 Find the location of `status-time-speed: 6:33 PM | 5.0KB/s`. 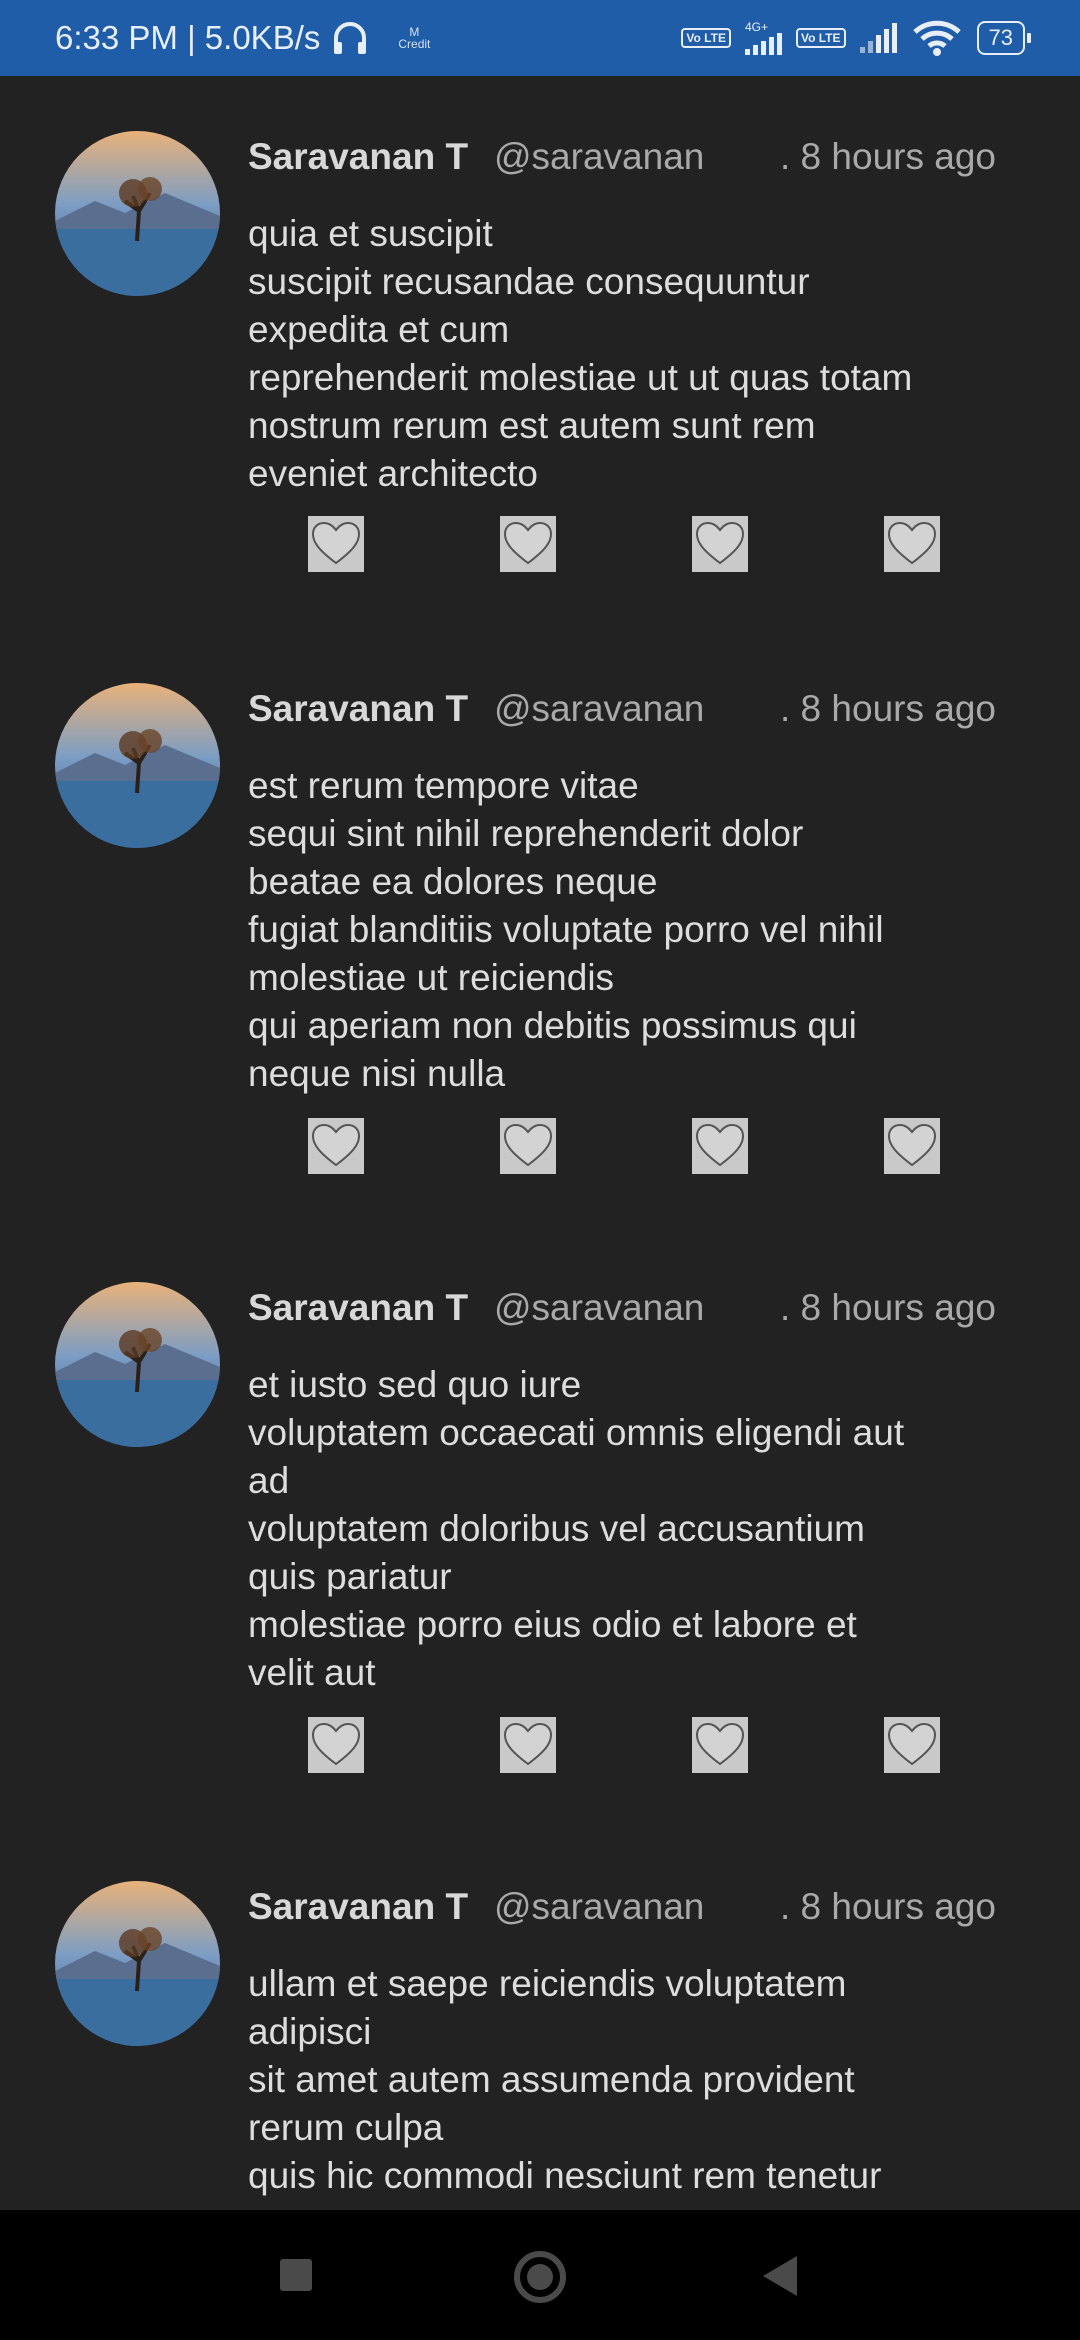

status-time-speed: 6:33 PM | 5.0KB/s is located at coordinates (188, 37).